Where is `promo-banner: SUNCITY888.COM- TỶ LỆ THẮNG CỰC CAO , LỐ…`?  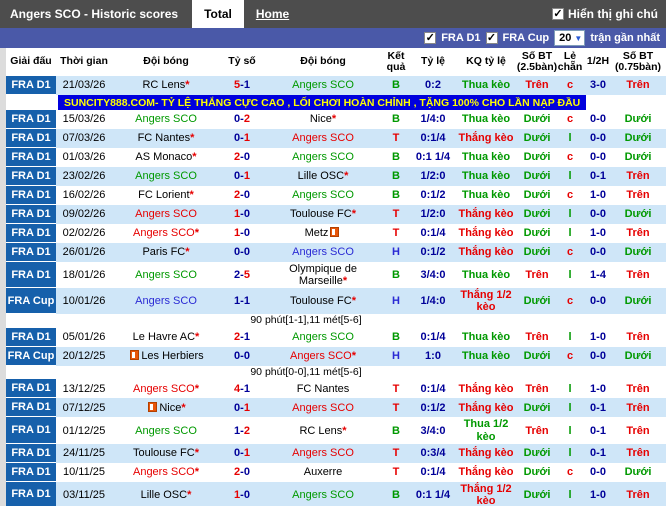 promo-banner: SUNCITY888.COM- TỶ LỆ THẮNG CỰC CAO , LỐ… is located at coordinates (322, 102).